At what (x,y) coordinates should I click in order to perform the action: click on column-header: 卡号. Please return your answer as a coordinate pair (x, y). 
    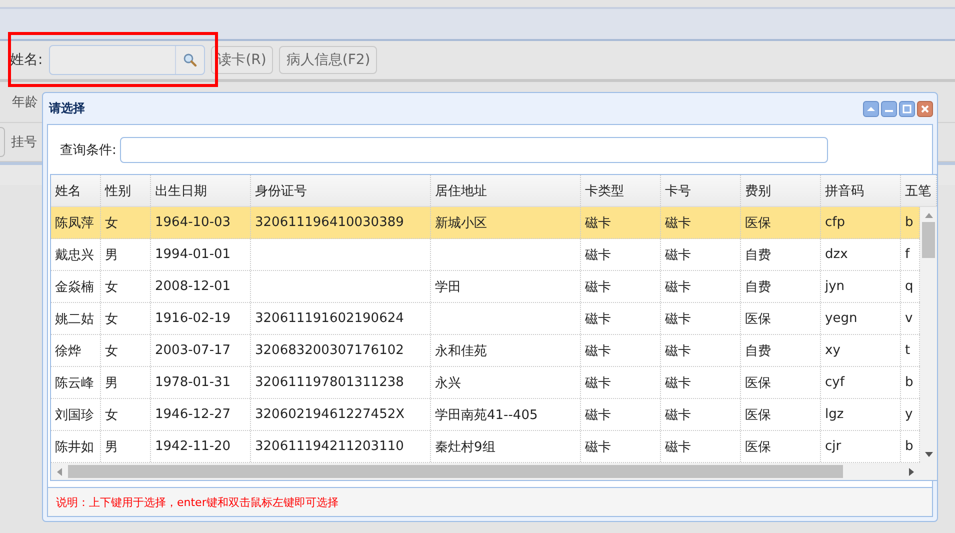
    Looking at the image, I should click on (701, 190).